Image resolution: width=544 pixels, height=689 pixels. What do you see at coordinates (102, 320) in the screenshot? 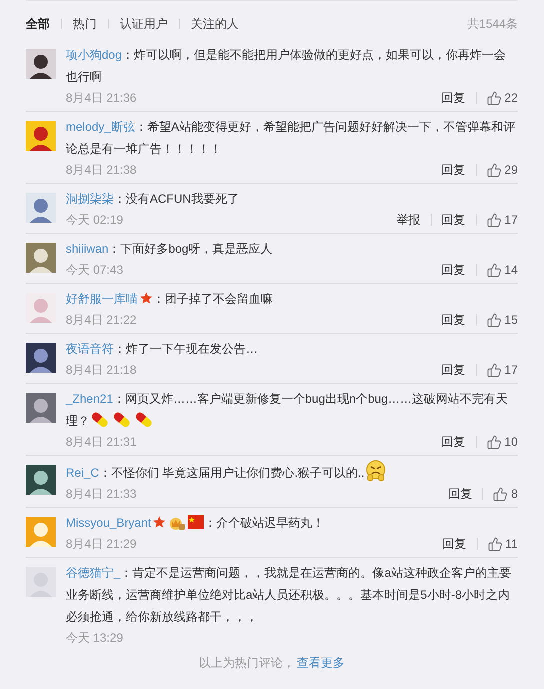
I see `comment-time: 8月4日 21:22` at bounding box center [102, 320].